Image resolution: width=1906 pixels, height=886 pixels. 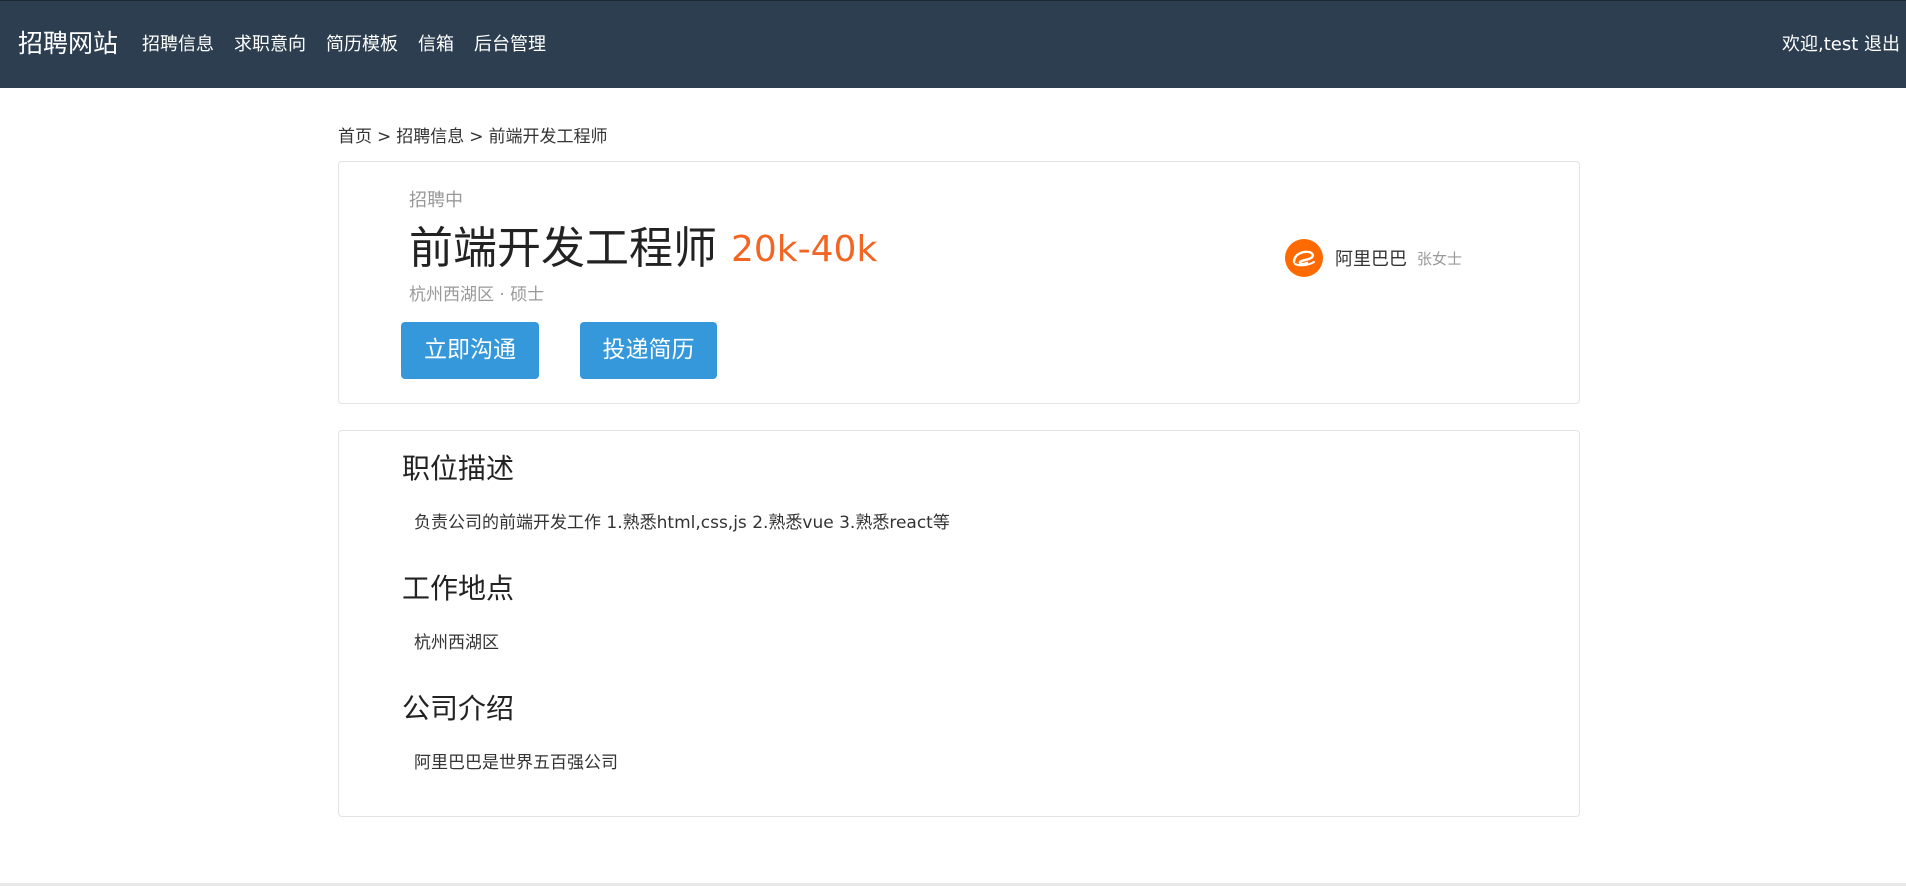 What do you see at coordinates (436, 45) in the screenshot?
I see `nav-item-mailbox: 信箱` at bounding box center [436, 45].